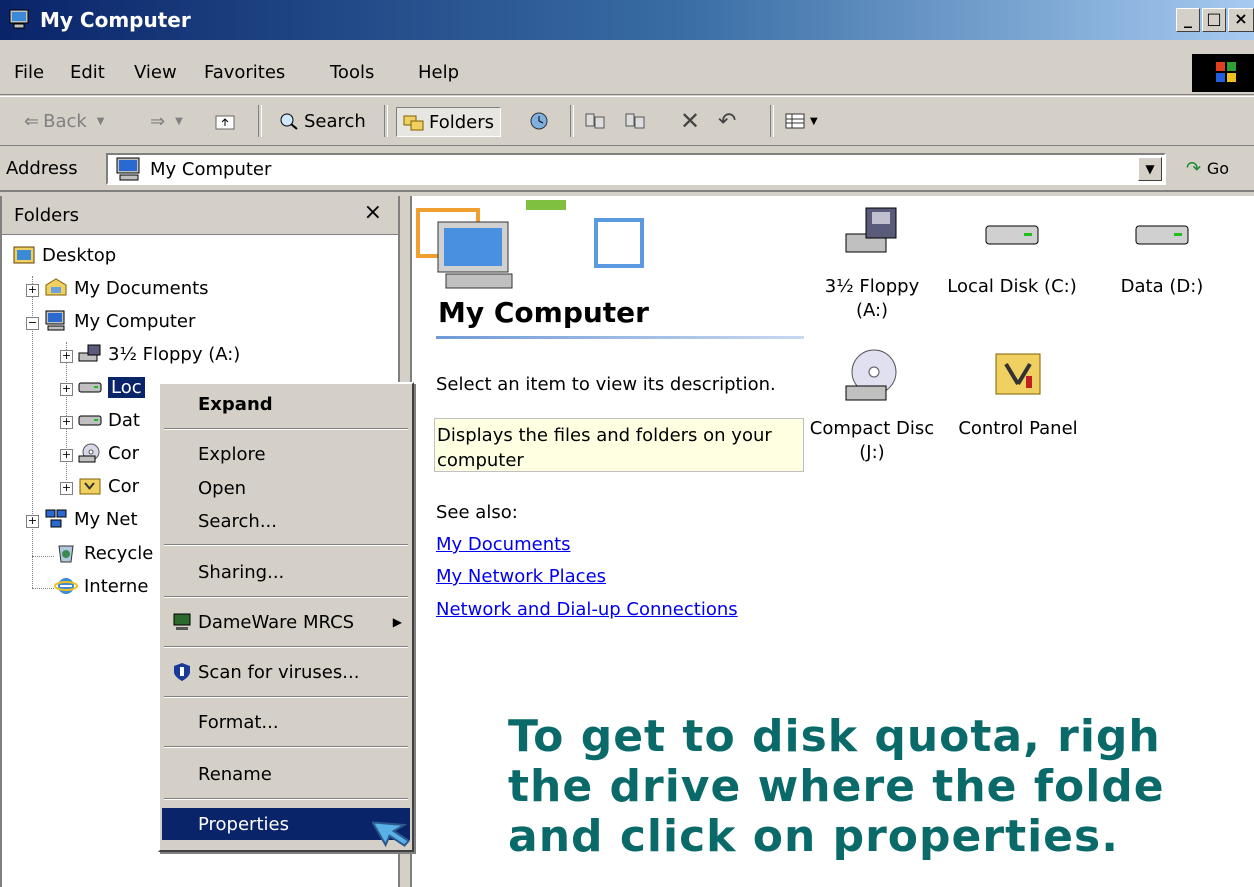  What do you see at coordinates (1162, 251) in the screenshot?
I see `drive-data-d: Data (D:)` at bounding box center [1162, 251].